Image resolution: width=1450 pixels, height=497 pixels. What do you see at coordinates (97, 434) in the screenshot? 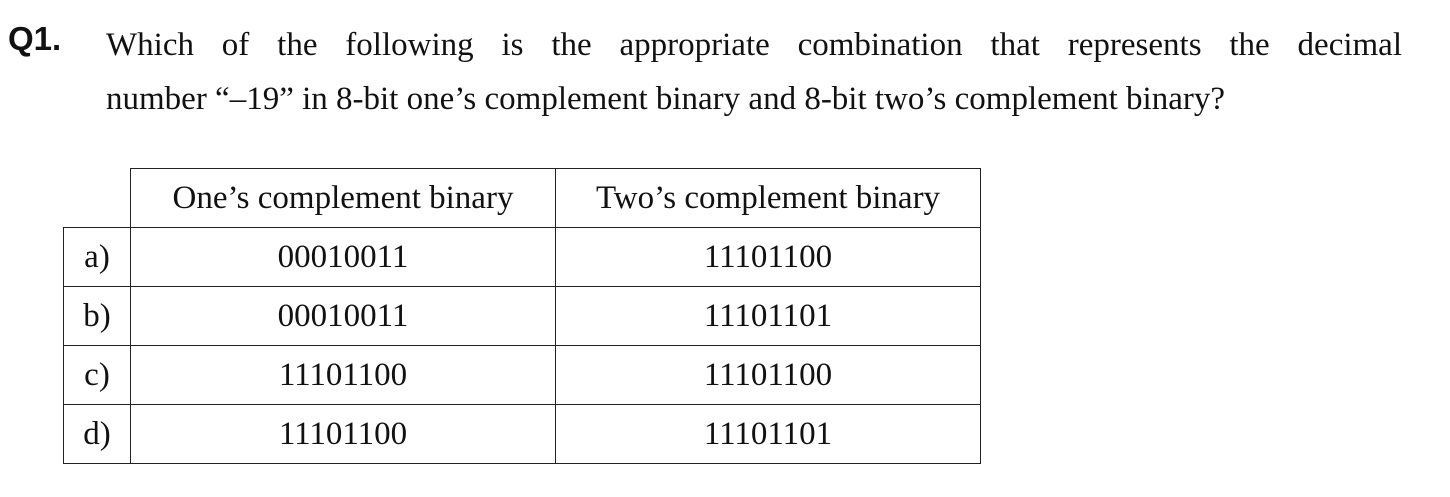
I see `option-label: d)` at bounding box center [97, 434].